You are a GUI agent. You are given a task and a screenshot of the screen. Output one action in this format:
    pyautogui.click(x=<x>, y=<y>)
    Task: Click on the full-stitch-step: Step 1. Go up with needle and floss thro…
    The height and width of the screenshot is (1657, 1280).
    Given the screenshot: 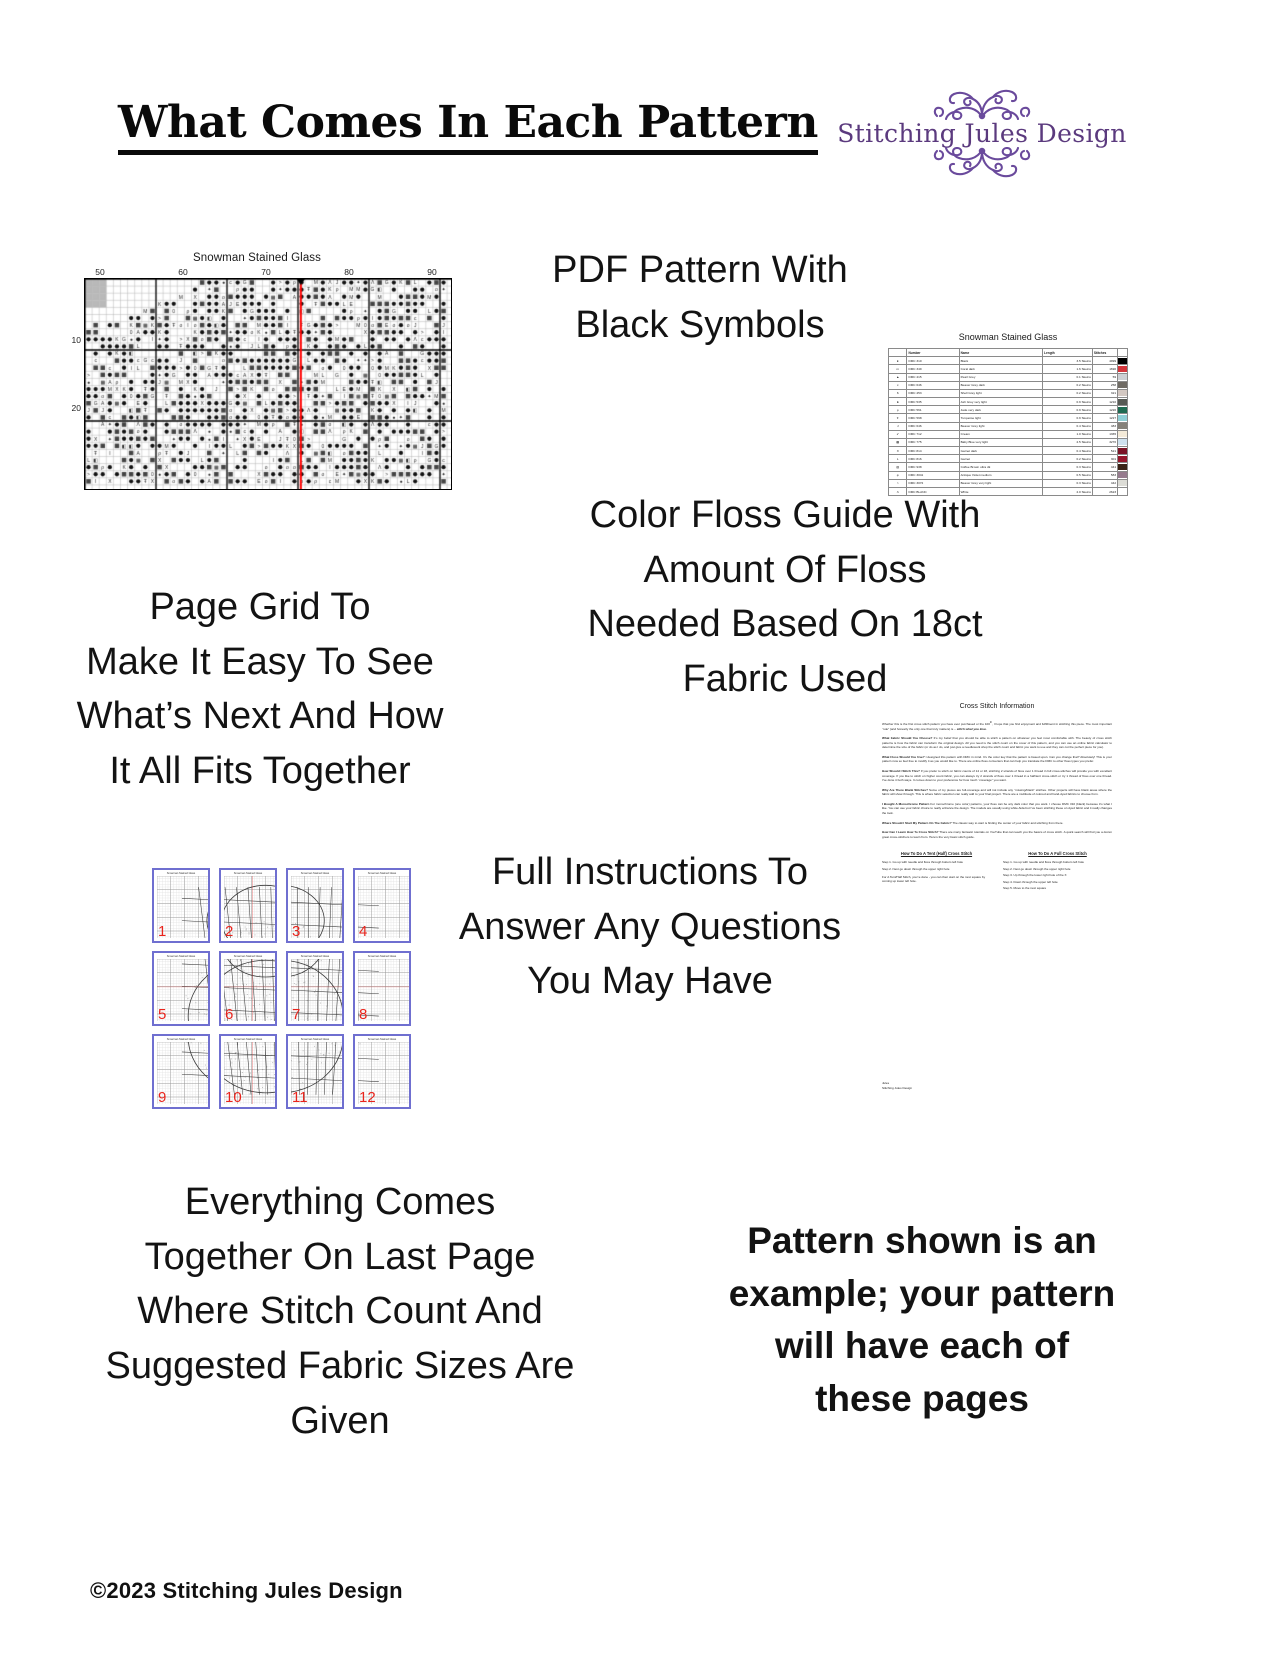 What is the action you would take?
    pyautogui.click(x=1043, y=862)
    